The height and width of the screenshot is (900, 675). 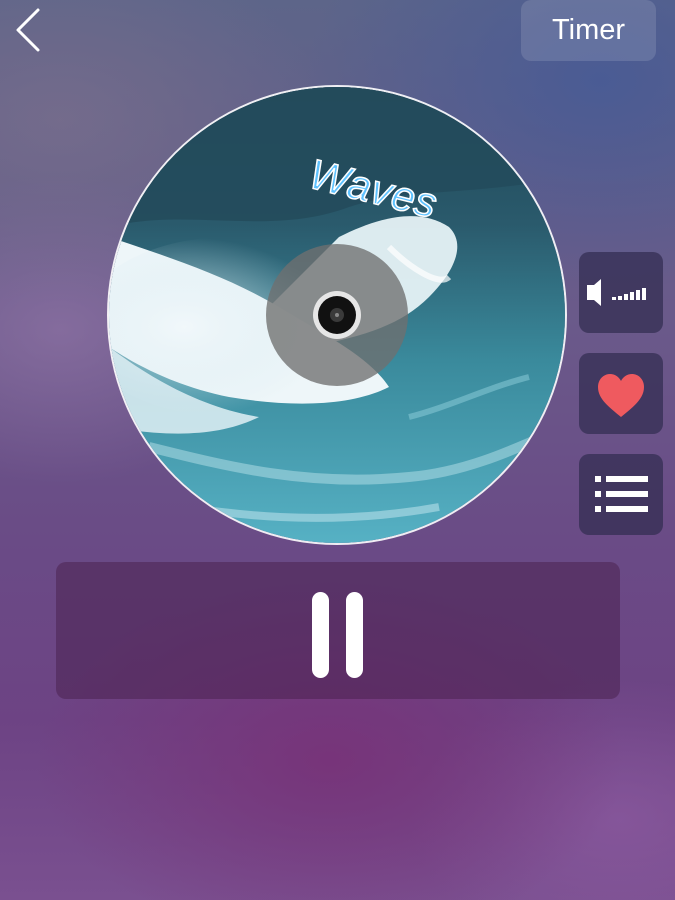 What do you see at coordinates (338, 630) in the screenshot?
I see `pause-button` at bounding box center [338, 630].